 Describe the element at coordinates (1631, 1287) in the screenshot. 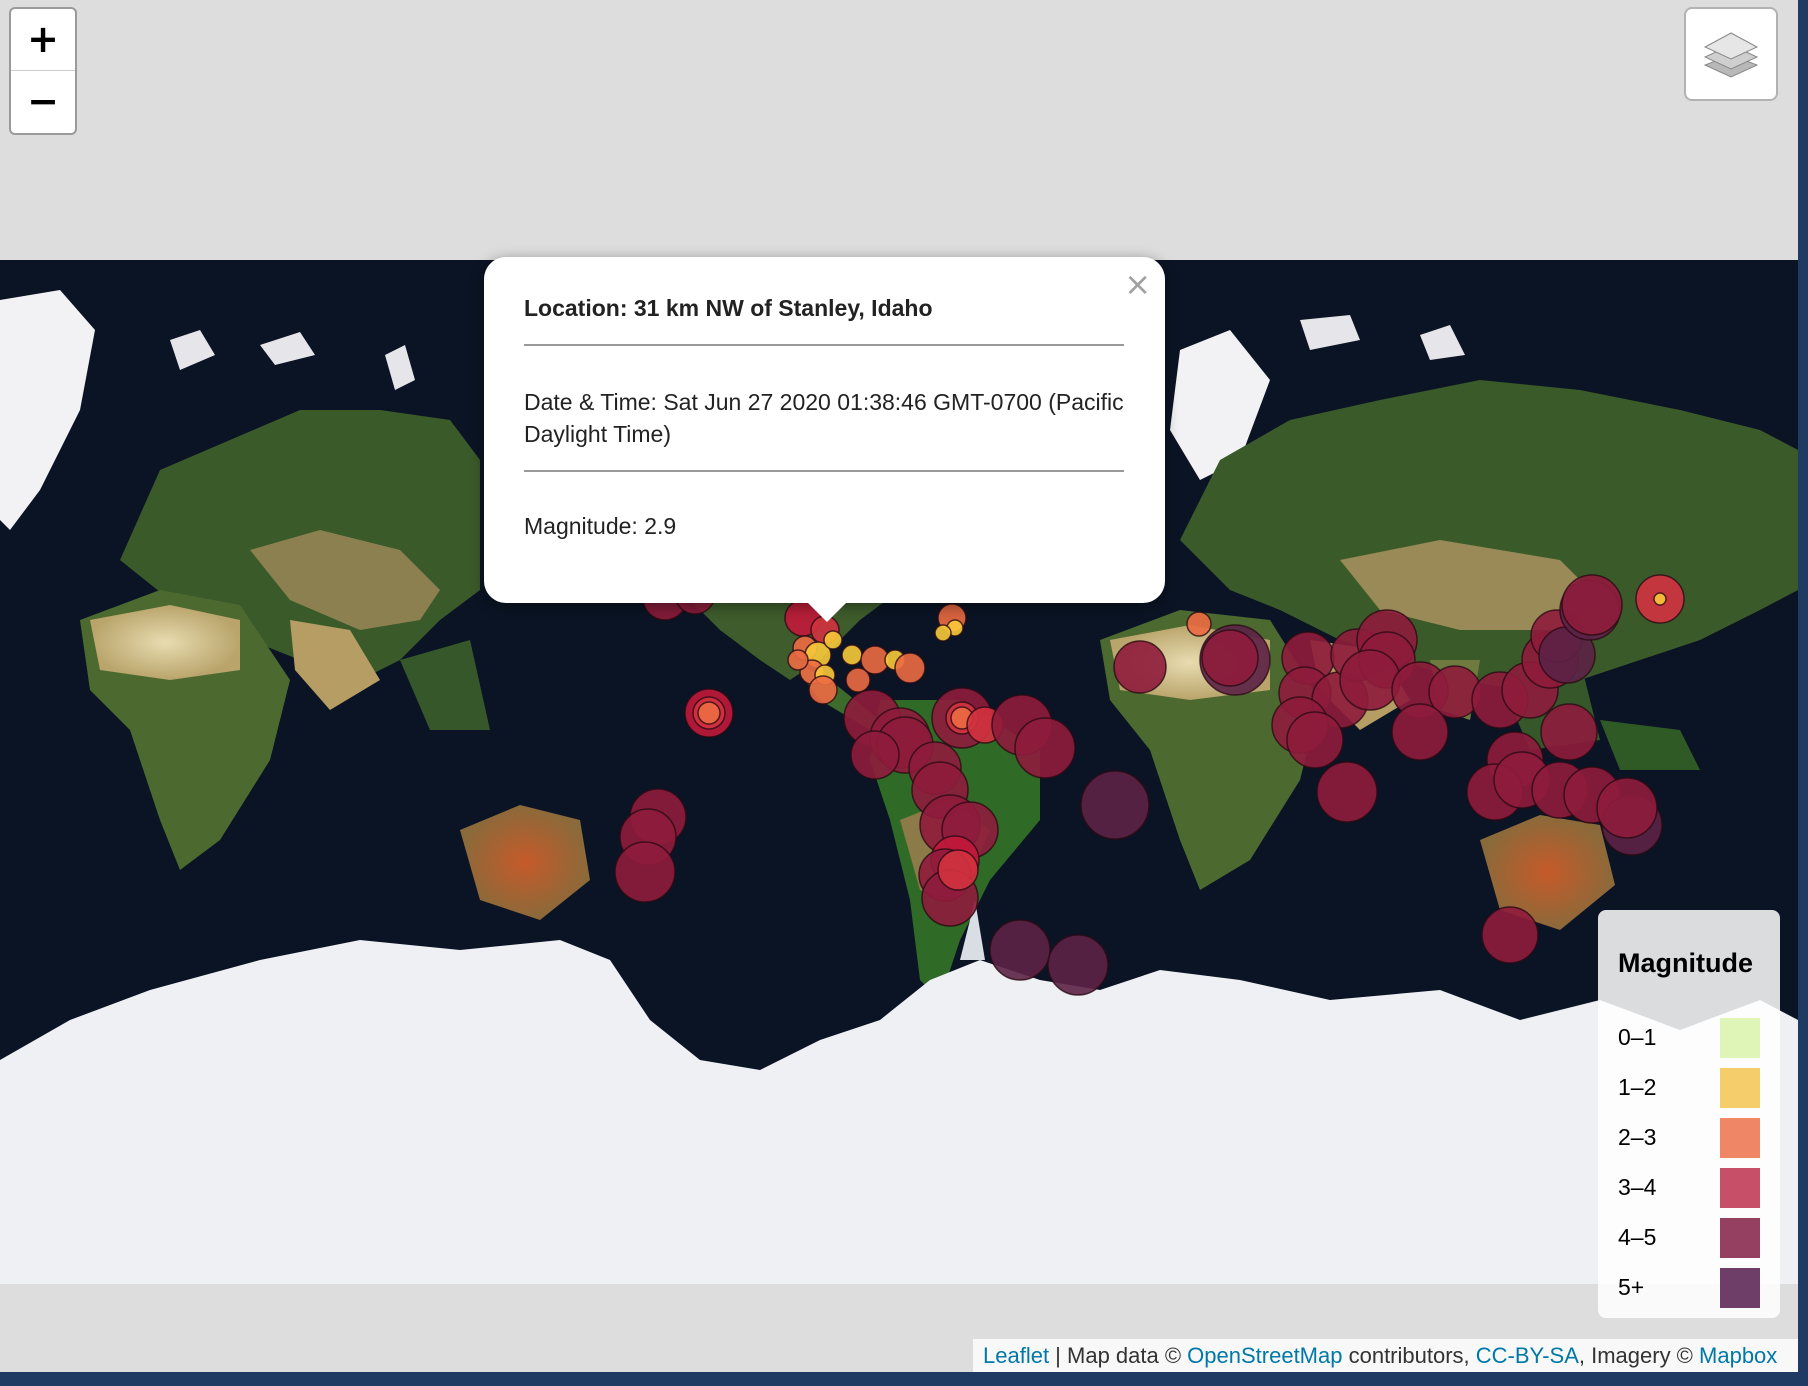

I see `legend-item-label: 5+` at that location.